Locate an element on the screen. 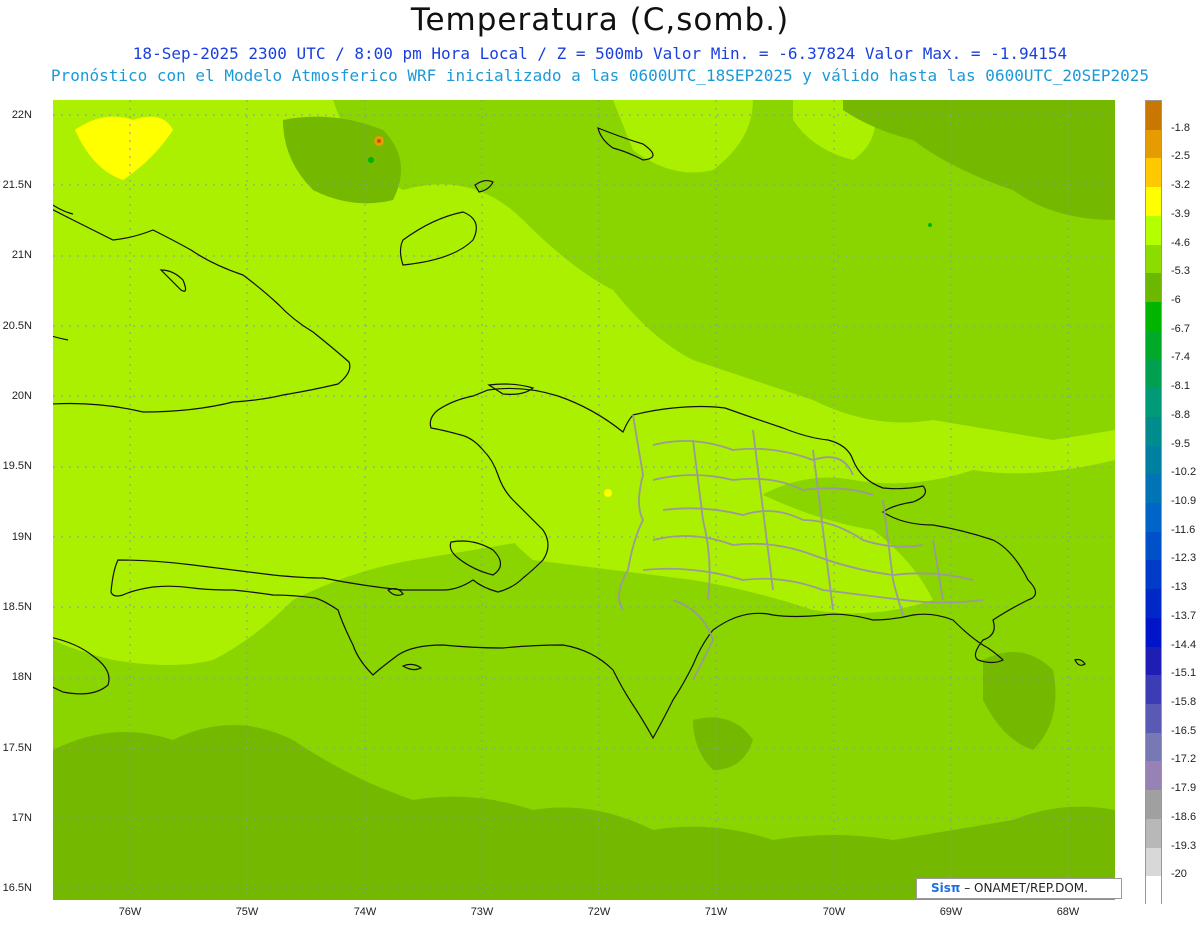 The image size is (1200, 927). legend-label: -20 is located at coordinates (1179, 874).